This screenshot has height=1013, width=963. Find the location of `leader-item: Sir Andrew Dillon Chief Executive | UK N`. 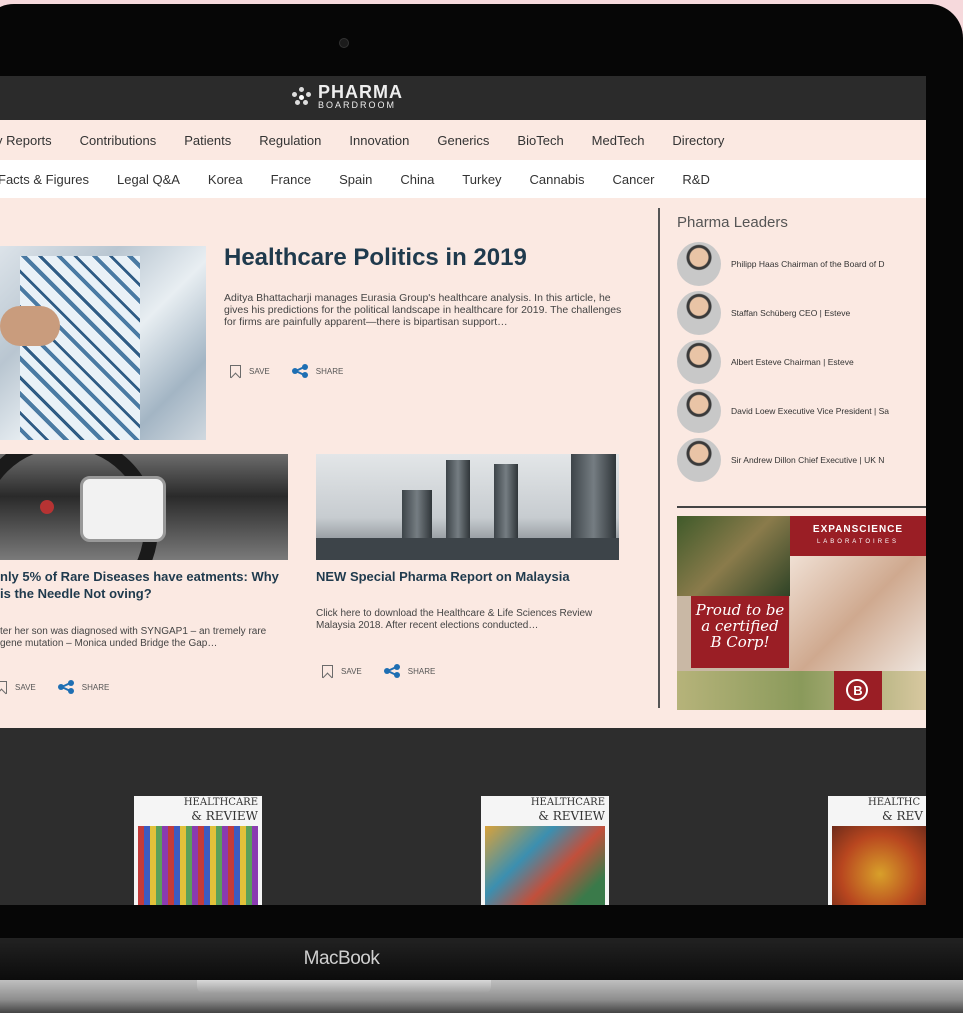

leader-item: Sir Andrew Dillon Chief Executive | UK N is located at coordinates (780, 460).